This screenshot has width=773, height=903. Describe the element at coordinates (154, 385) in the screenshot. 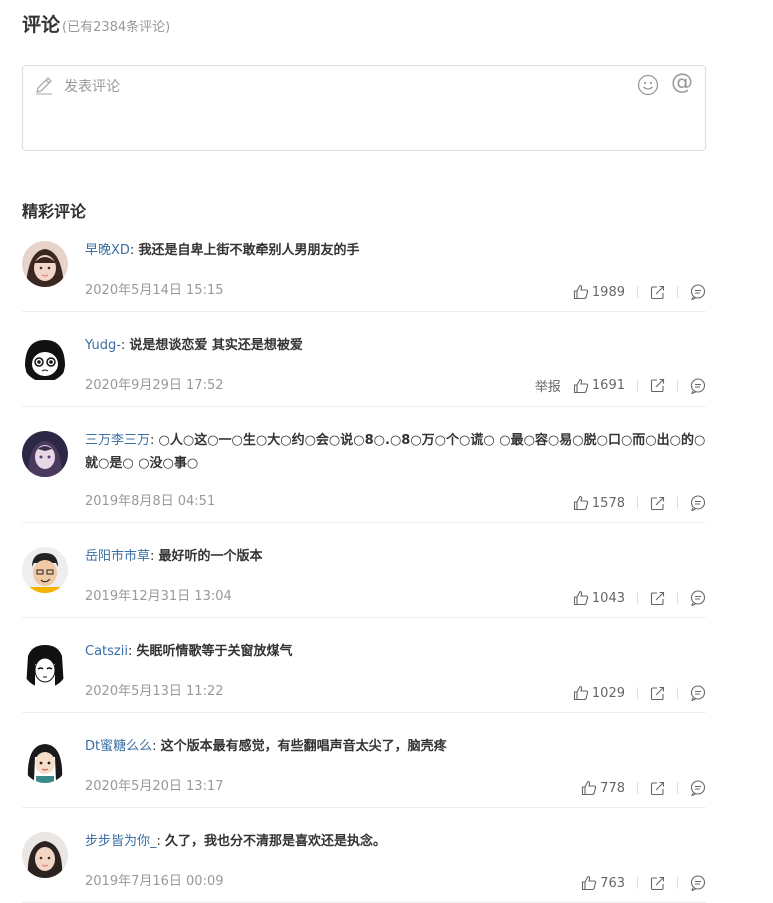

I see `comment-time: 2020年9月29日 17:52` at that location.